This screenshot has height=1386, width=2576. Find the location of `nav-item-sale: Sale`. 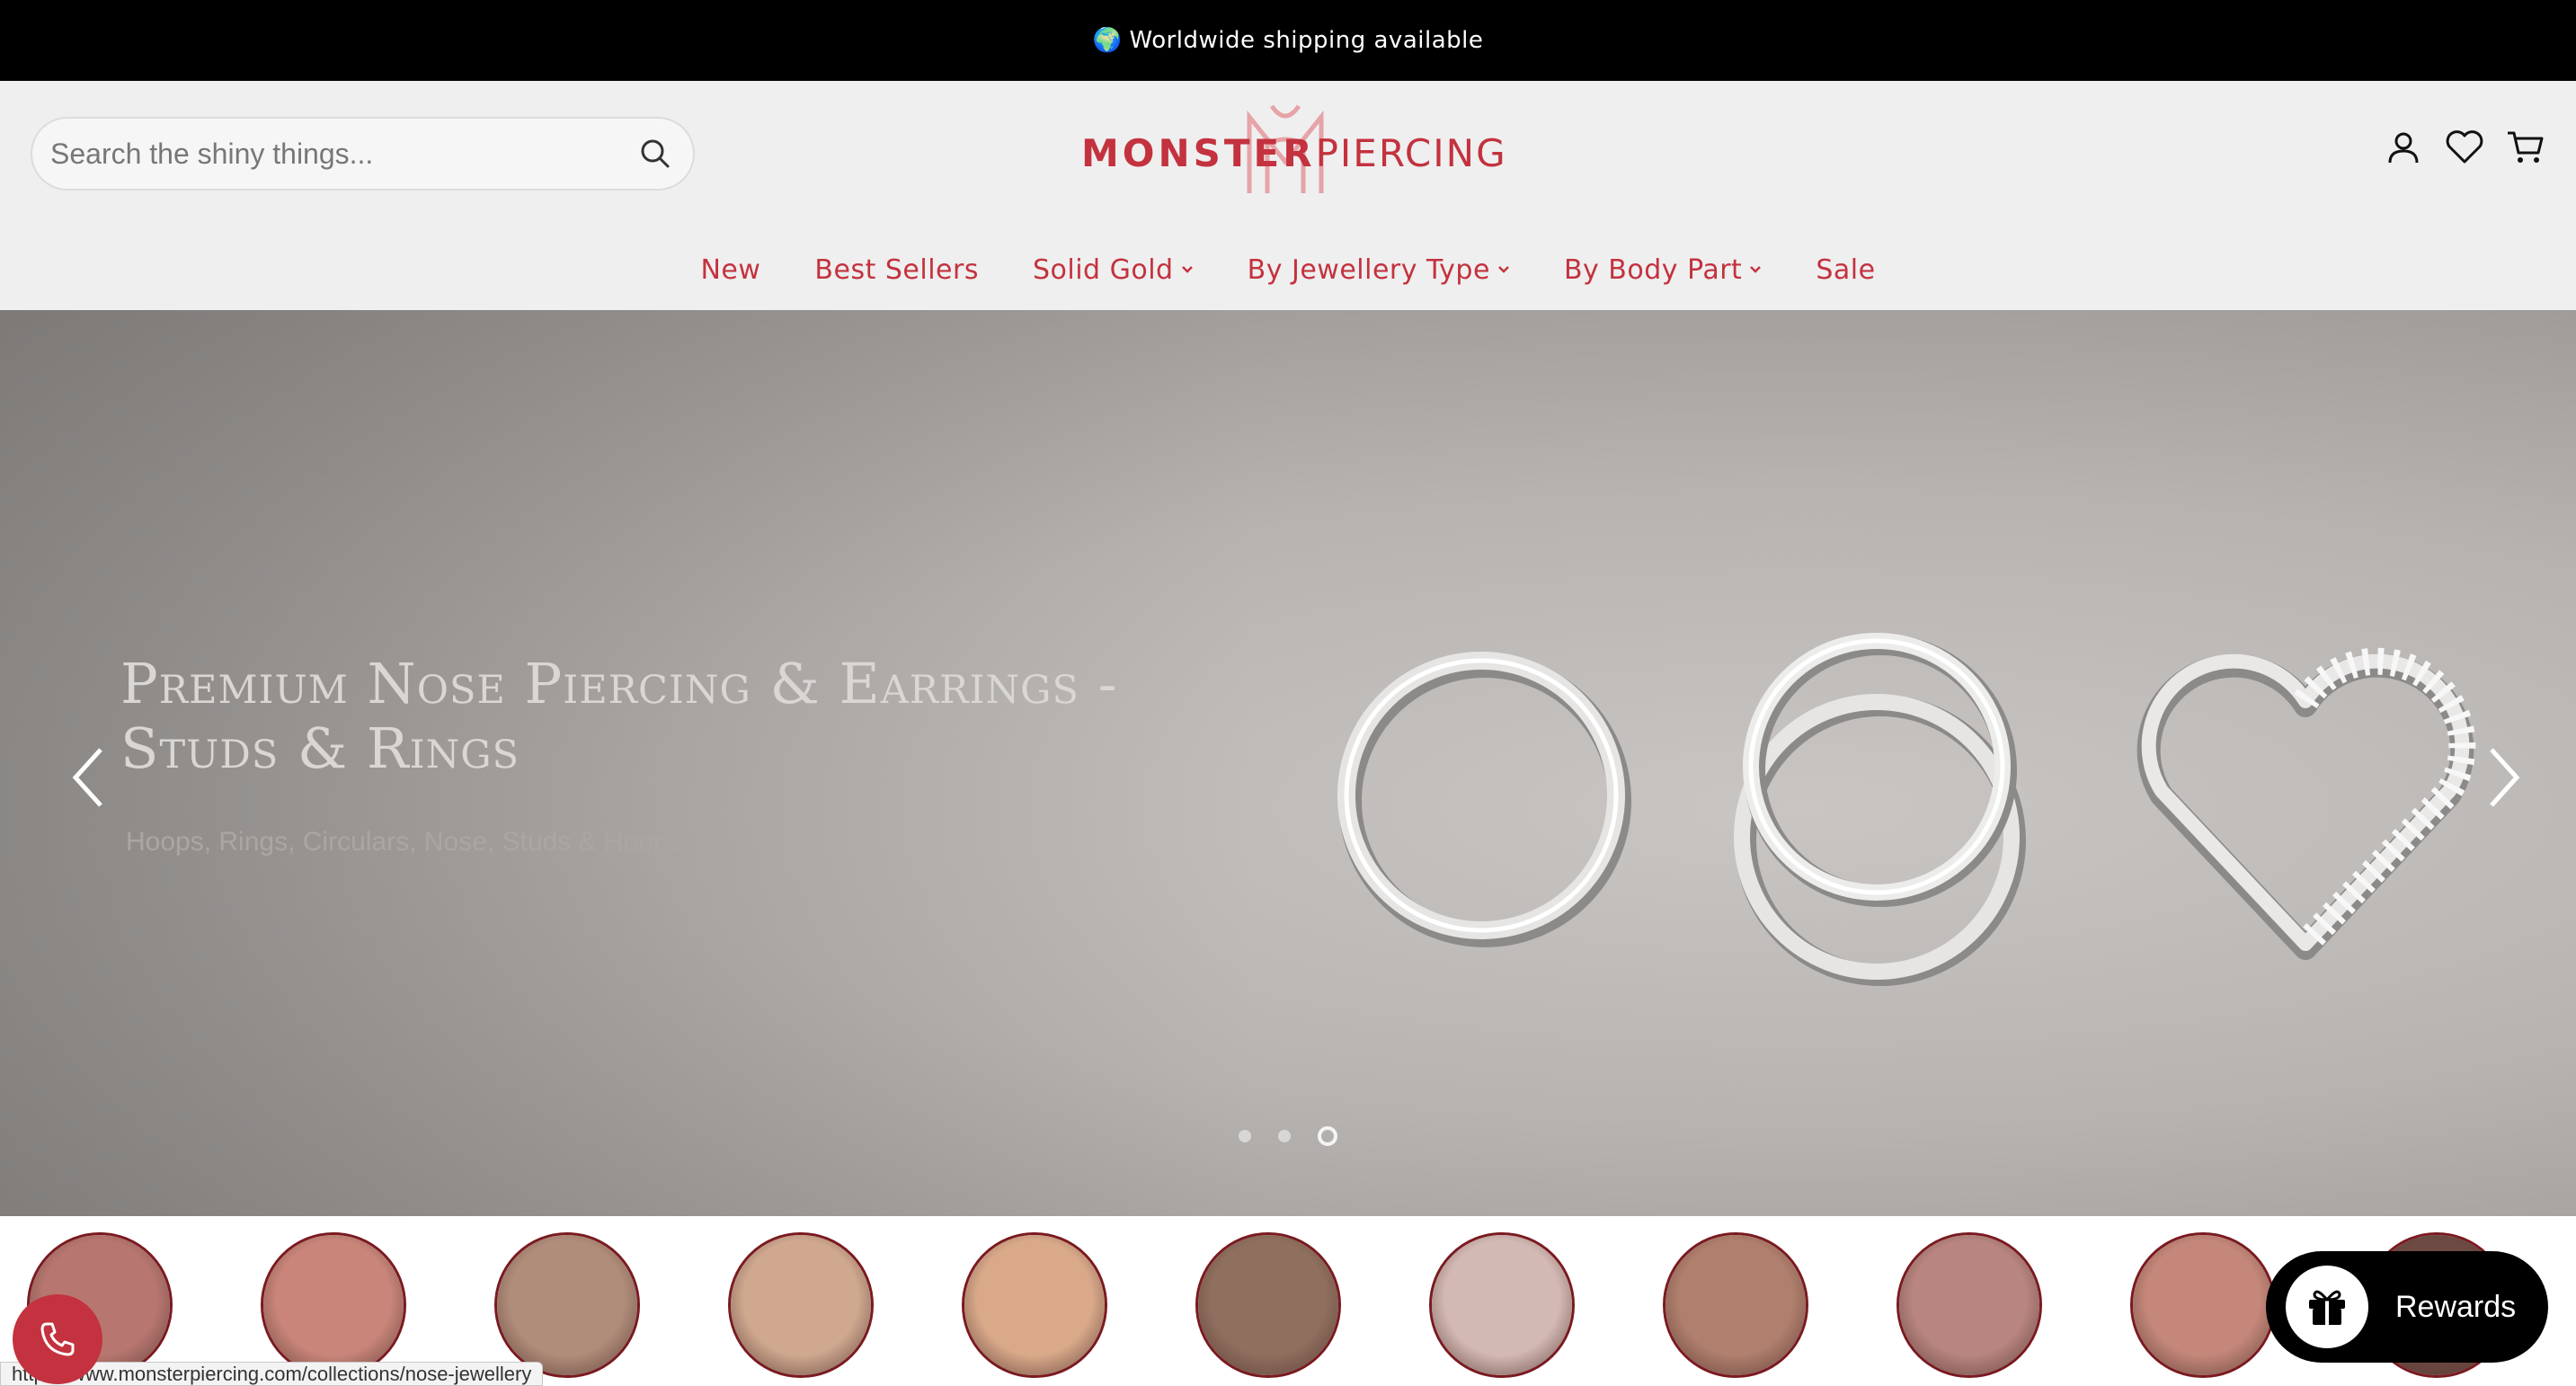

nav-item-sale: Sale is located at coordinates (1845, 270).